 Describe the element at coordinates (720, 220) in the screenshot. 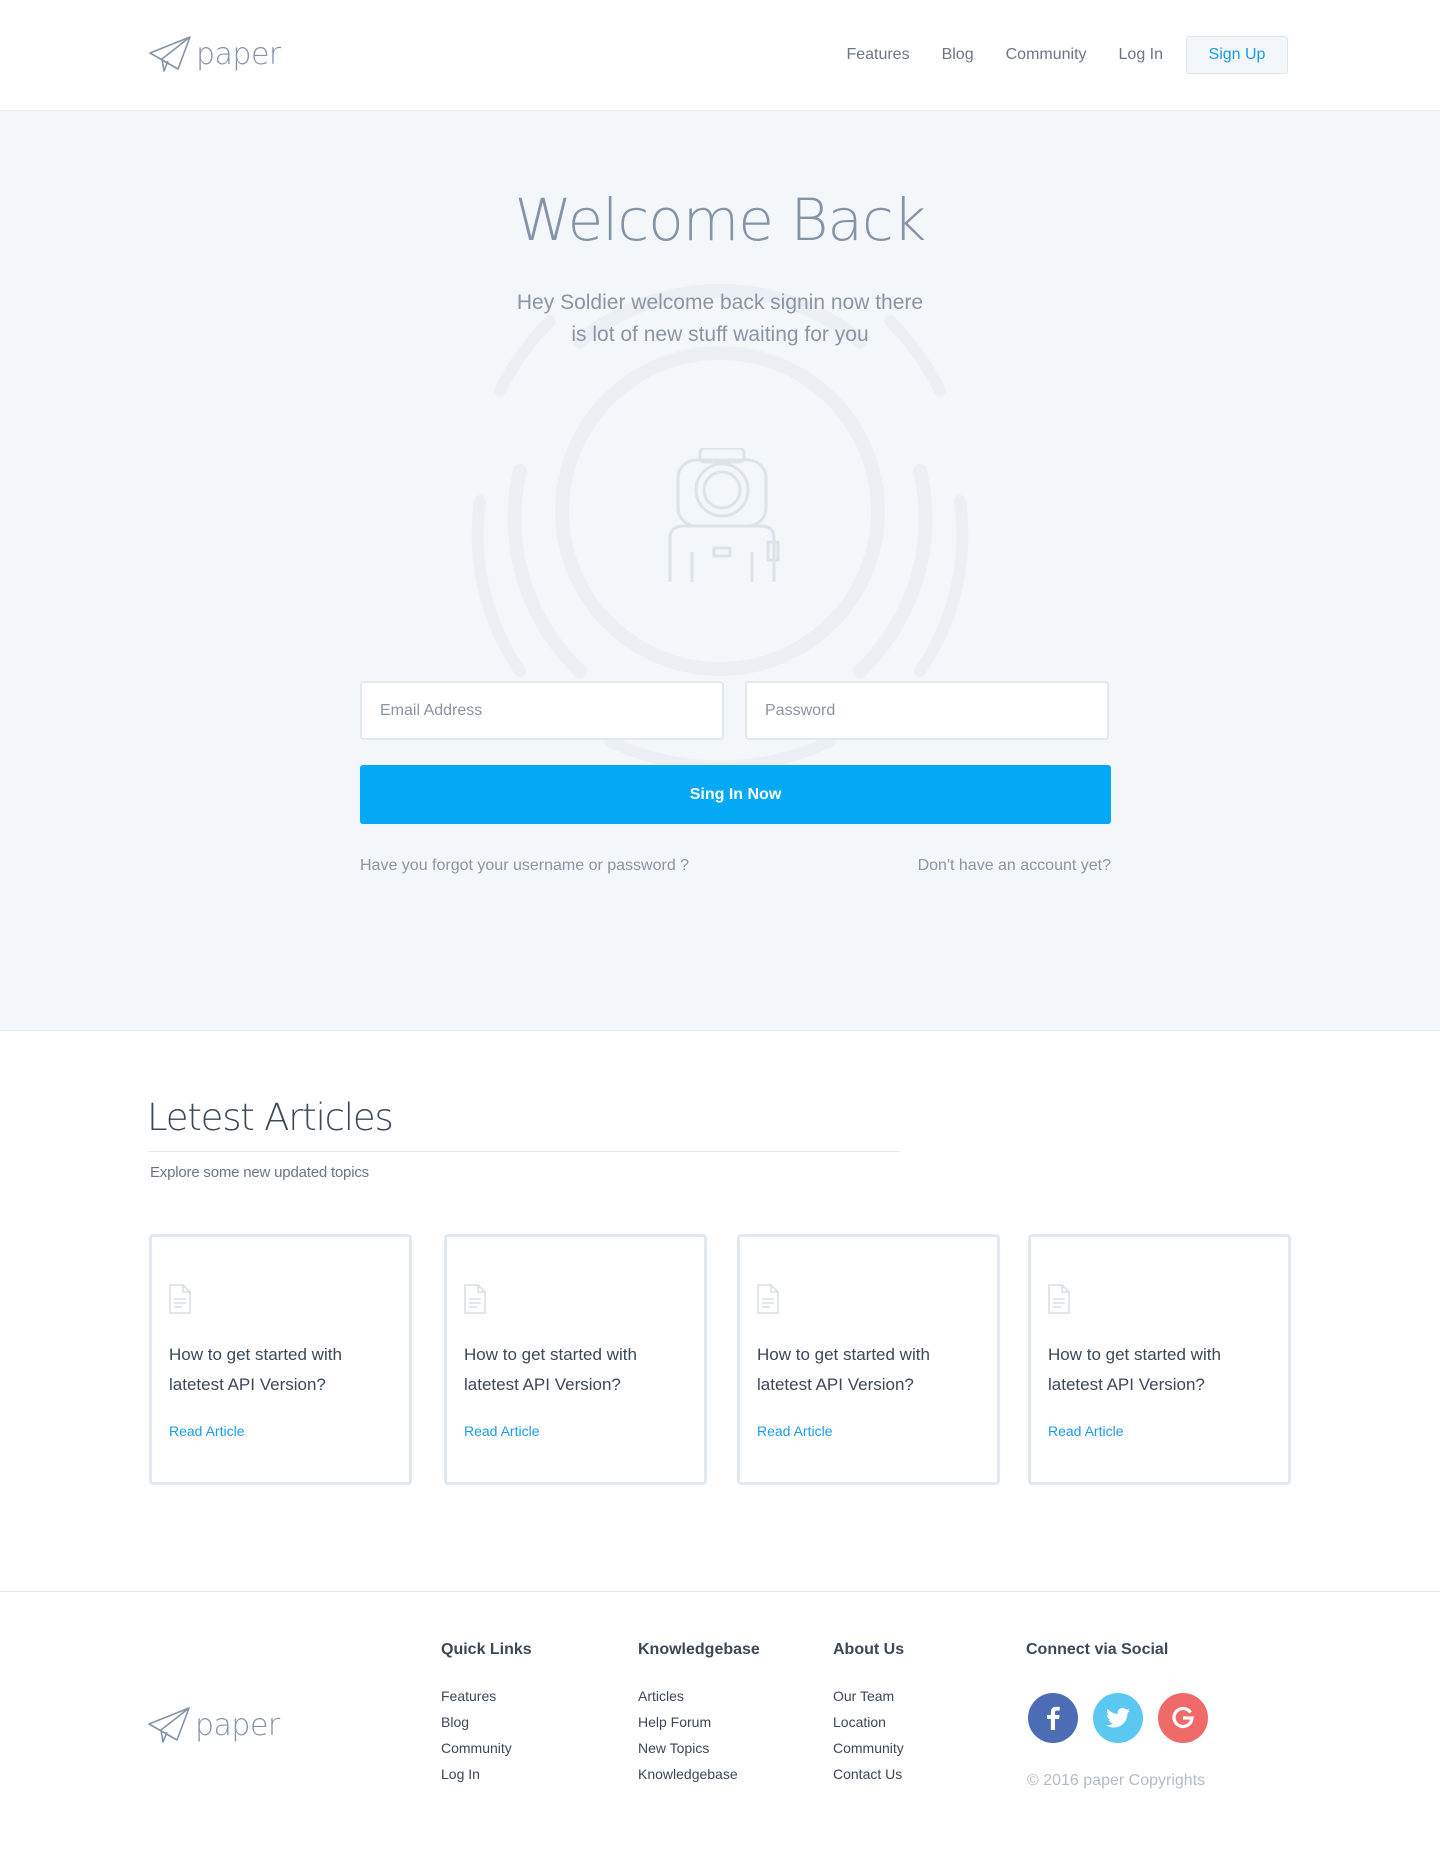

I see `hero-title: Welcome Back` at that location.